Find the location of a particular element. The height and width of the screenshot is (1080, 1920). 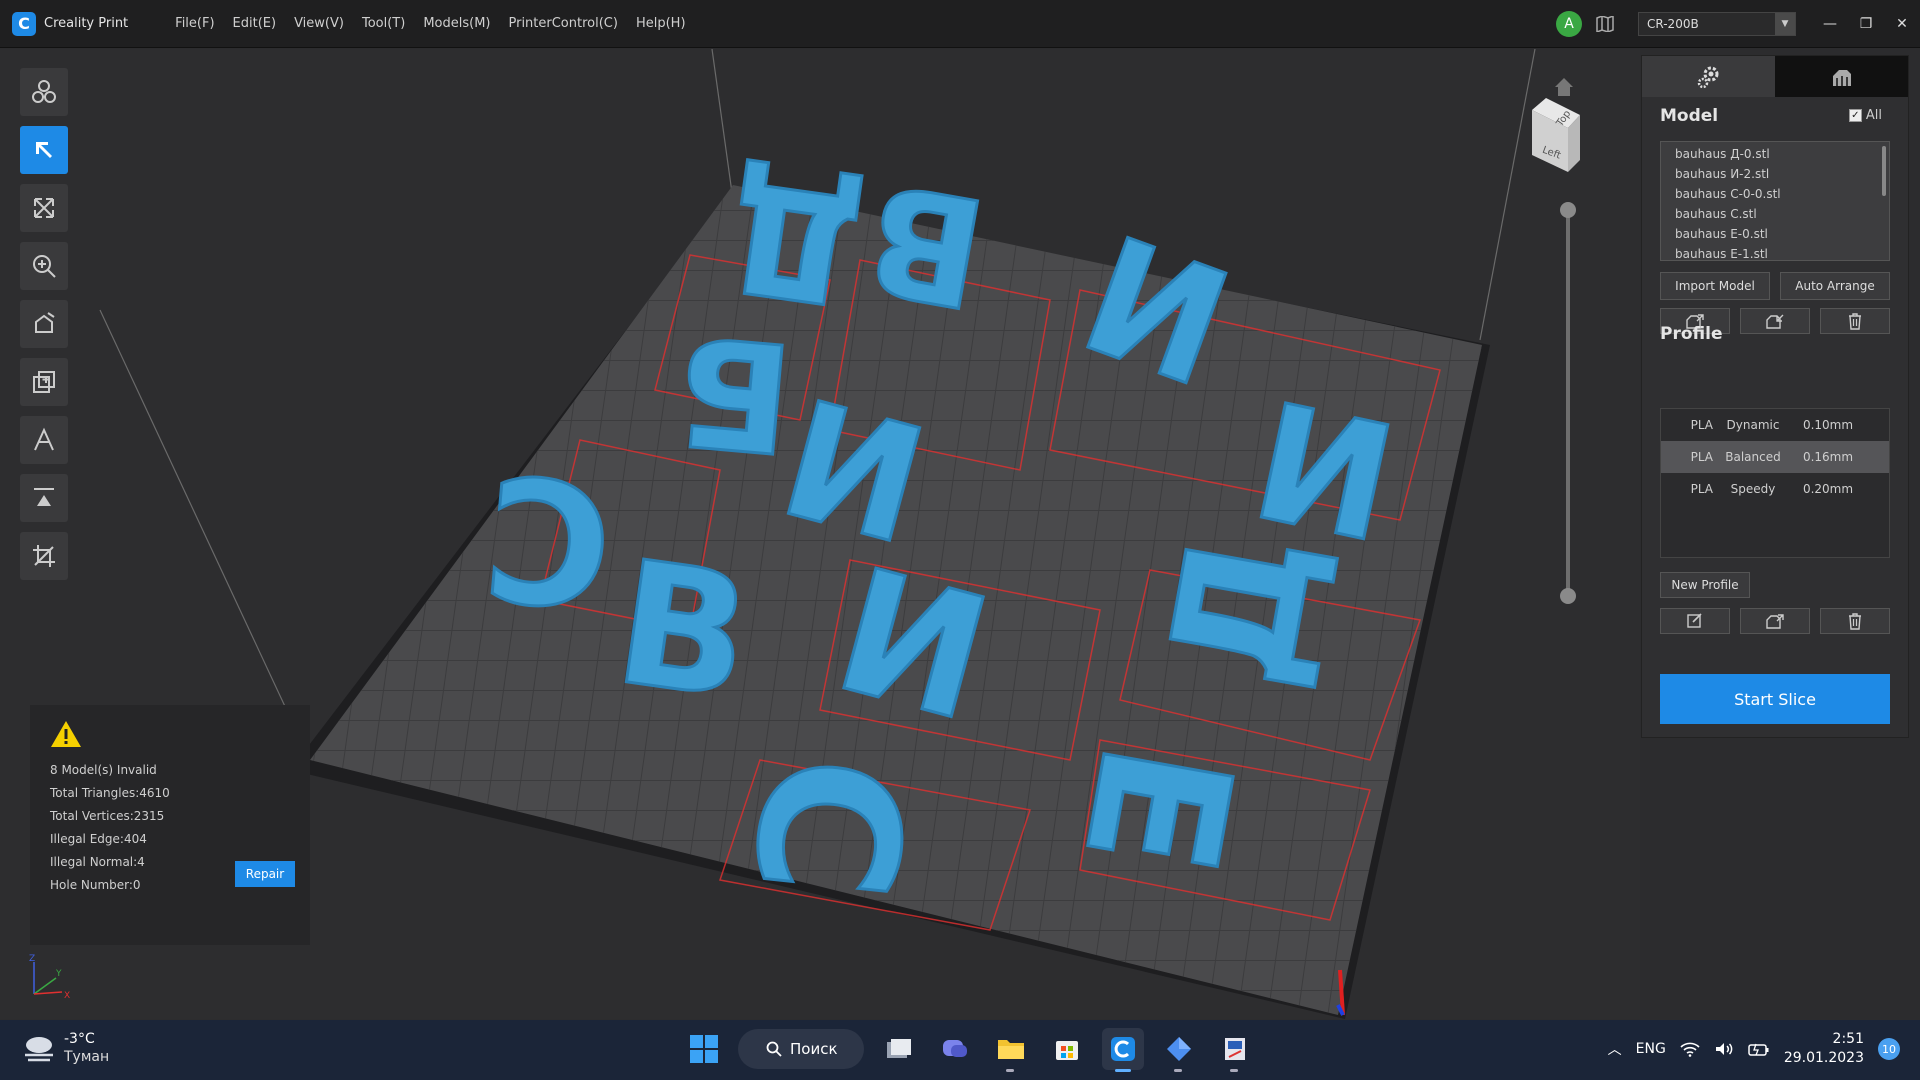

model-delete-button is located at coordinates (1855, 321).